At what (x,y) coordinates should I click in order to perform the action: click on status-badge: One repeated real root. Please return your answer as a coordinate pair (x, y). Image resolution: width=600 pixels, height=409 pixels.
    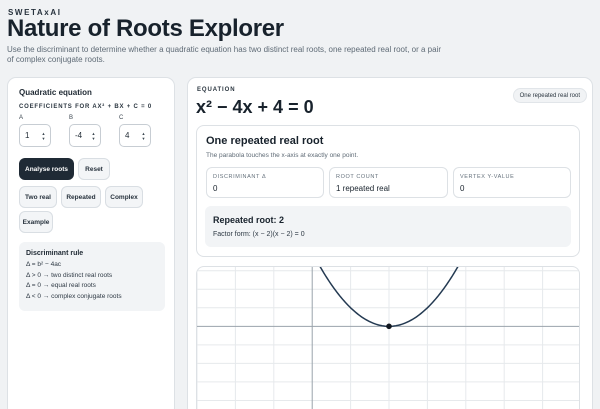
    Looking at the image, I should click on (549, 95).